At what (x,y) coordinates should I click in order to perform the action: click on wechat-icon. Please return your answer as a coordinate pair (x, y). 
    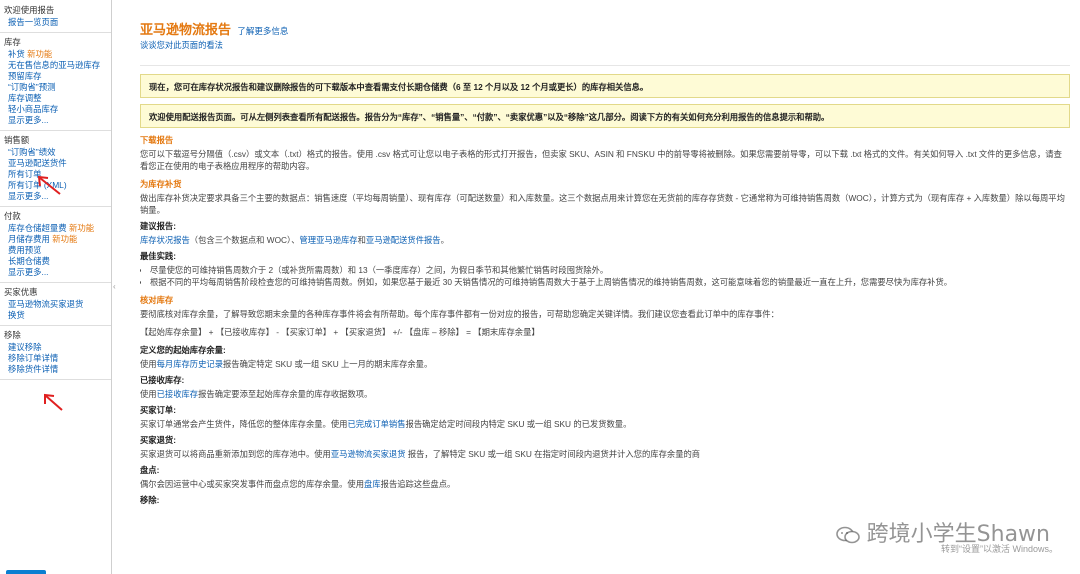
    Looking at the image, I should click on (847, 535).